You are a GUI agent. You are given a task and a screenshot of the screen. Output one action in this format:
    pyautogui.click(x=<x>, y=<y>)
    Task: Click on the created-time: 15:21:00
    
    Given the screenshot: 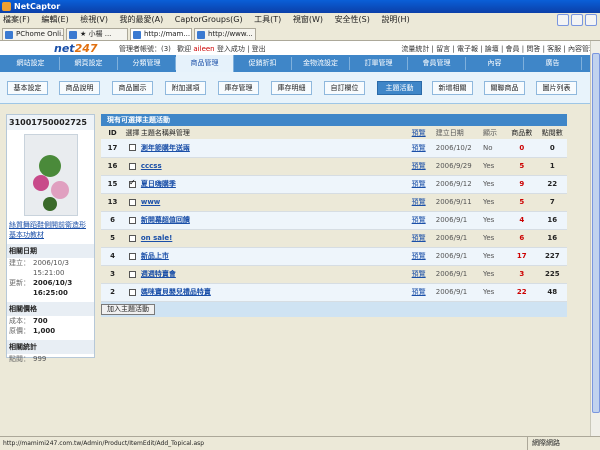 What is the action you would take?
    pyautogui.click(x=49, y=273)
    